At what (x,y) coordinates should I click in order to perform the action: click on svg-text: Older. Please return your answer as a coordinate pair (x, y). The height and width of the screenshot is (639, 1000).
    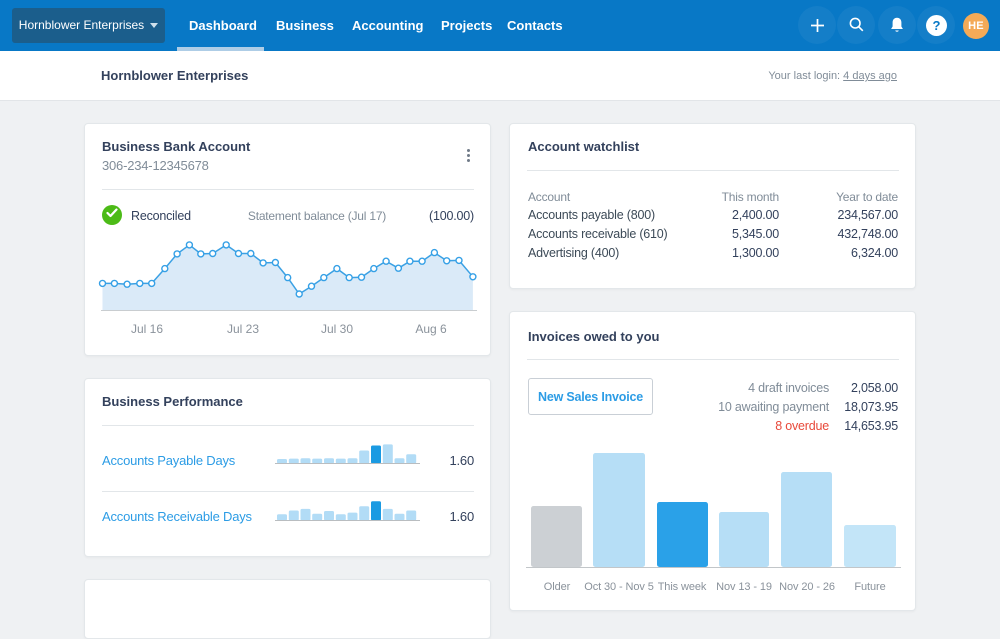
    Looking at the image, I should click on (557, 587).